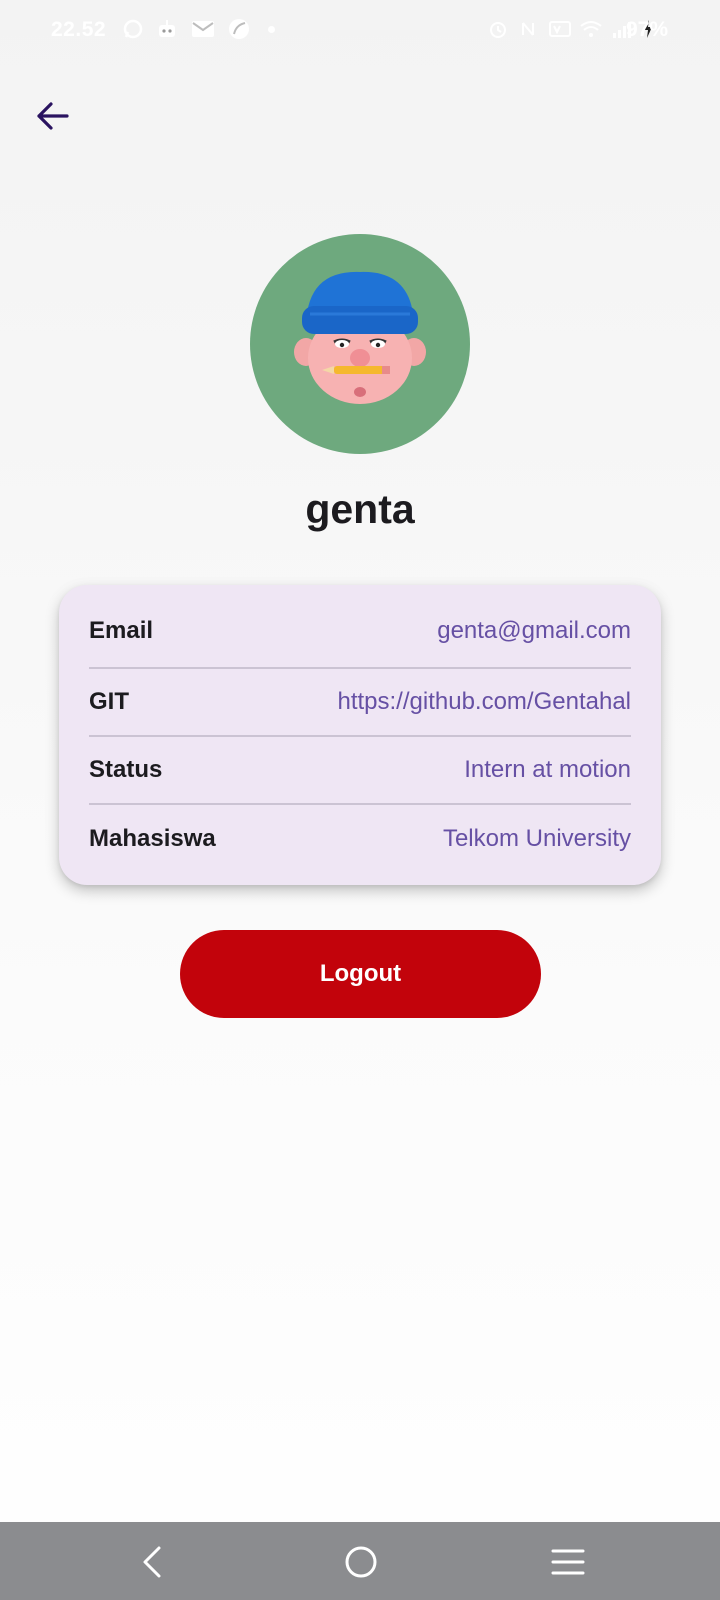 The image size is (720, 1600). I want to click on whatsapp-icon, so click(133, 29).